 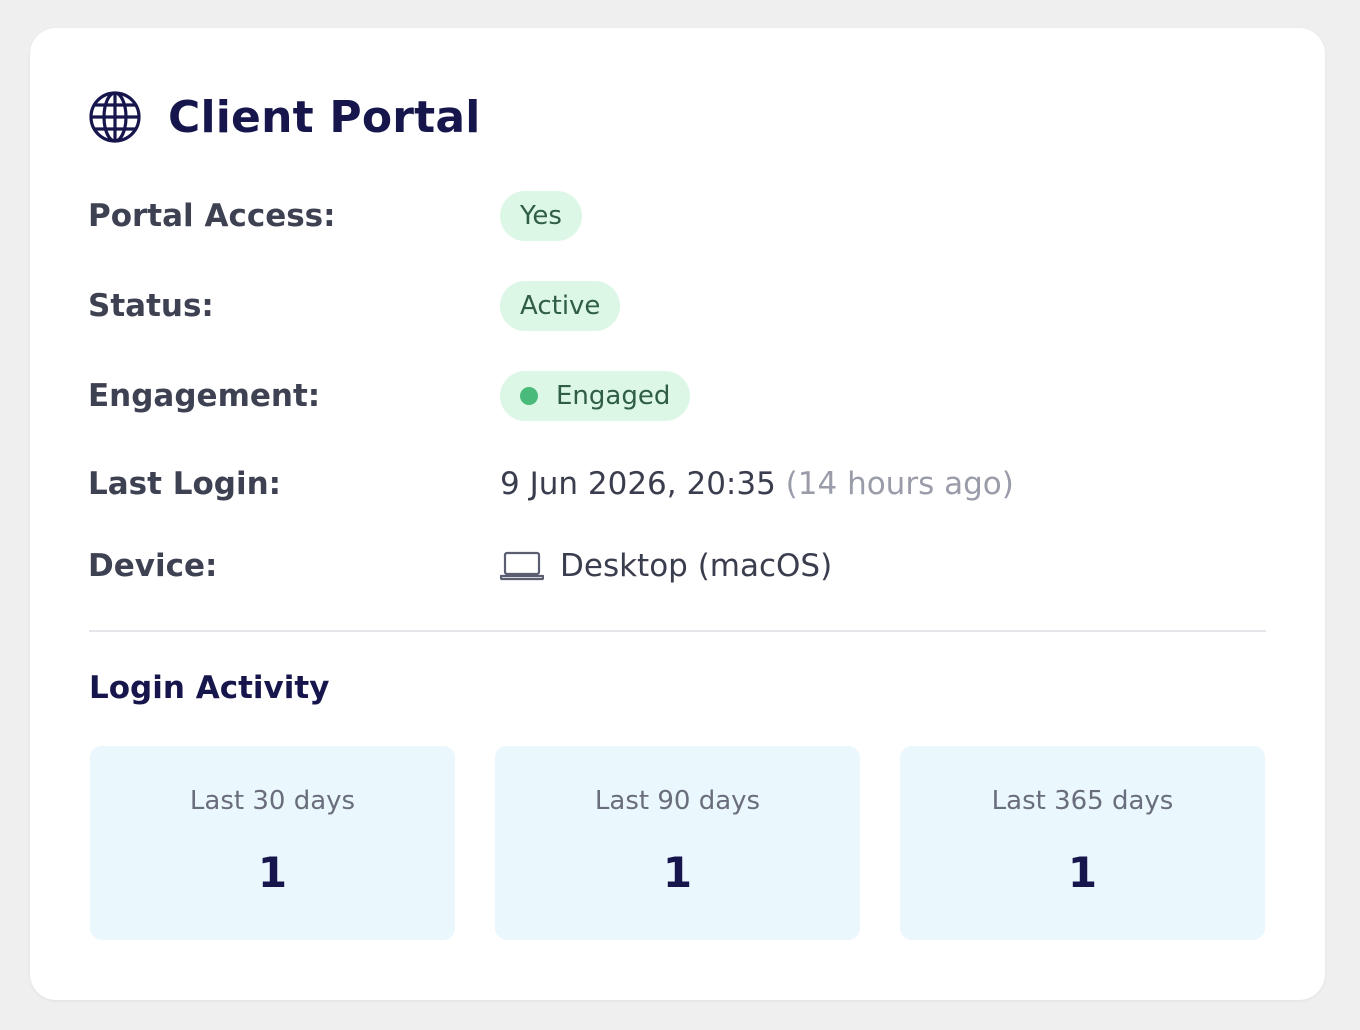 What do you see at coordinates (677, 801) in the screenshot?
I see `stat-label: Last 90 days` at bounding box center [677, 801].